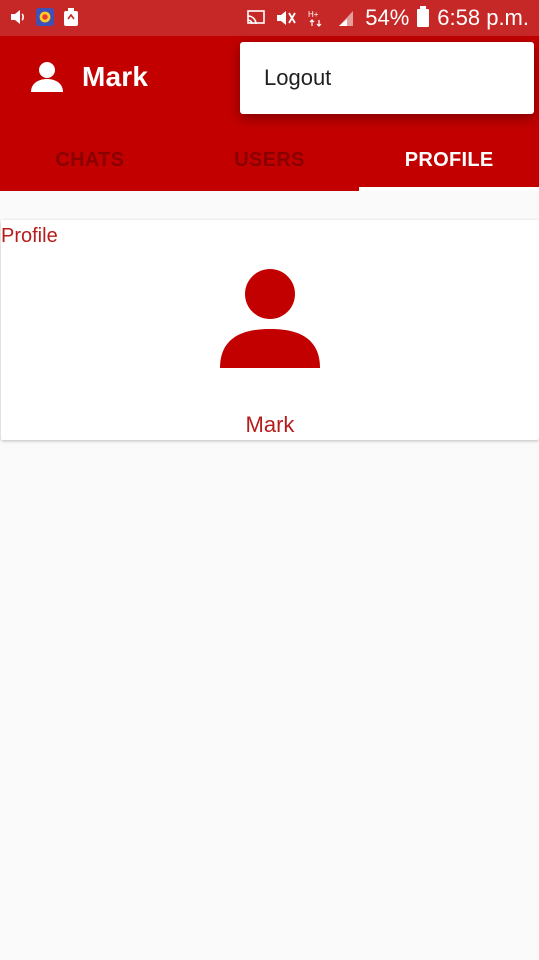 The width and height of the screenshot is (539, 960). I want to click on volume-icon, so click(19, 17).